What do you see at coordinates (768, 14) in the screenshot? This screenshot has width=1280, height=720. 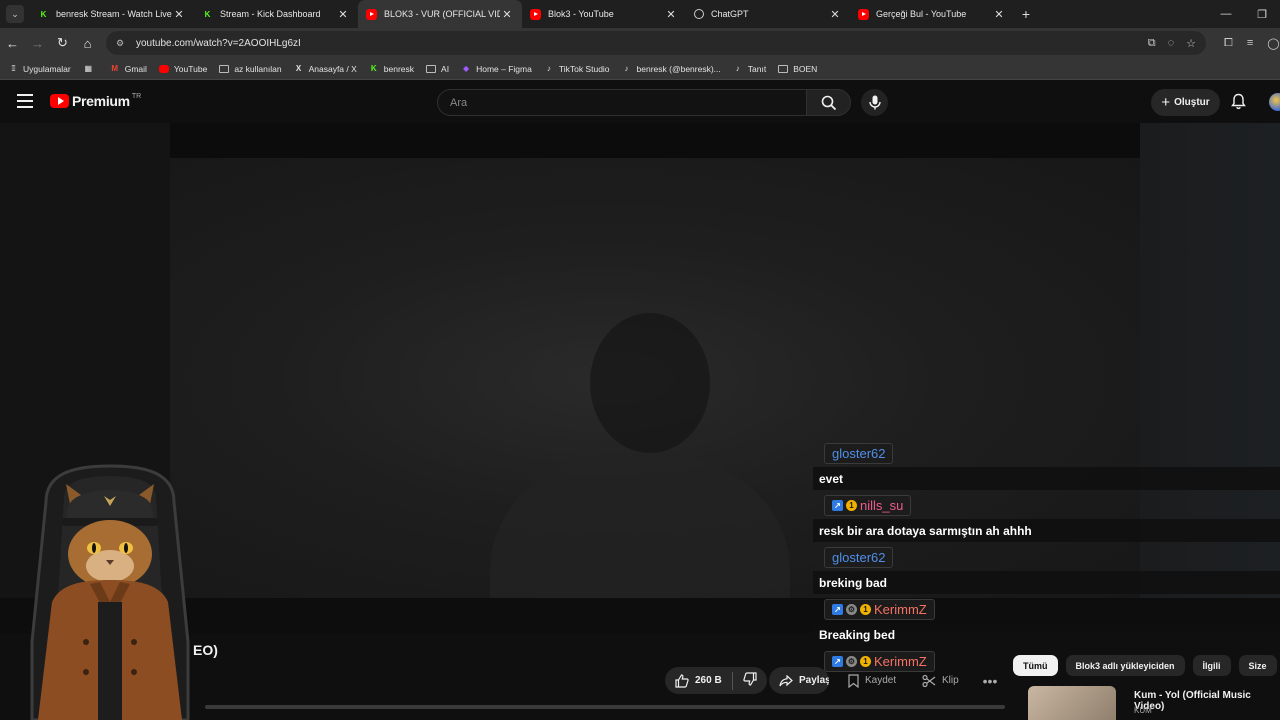 I see `tab-chatgpt: ChatGPT ✕` at bounding box center [768, 14].